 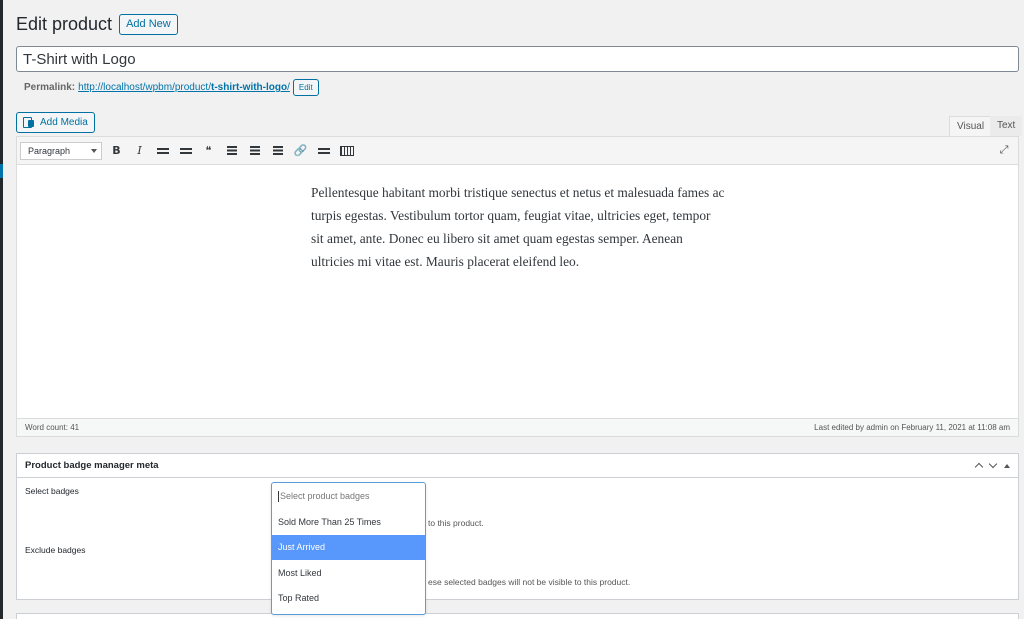 I want to click on bullet-list-icon, so click(x=162, y=151).